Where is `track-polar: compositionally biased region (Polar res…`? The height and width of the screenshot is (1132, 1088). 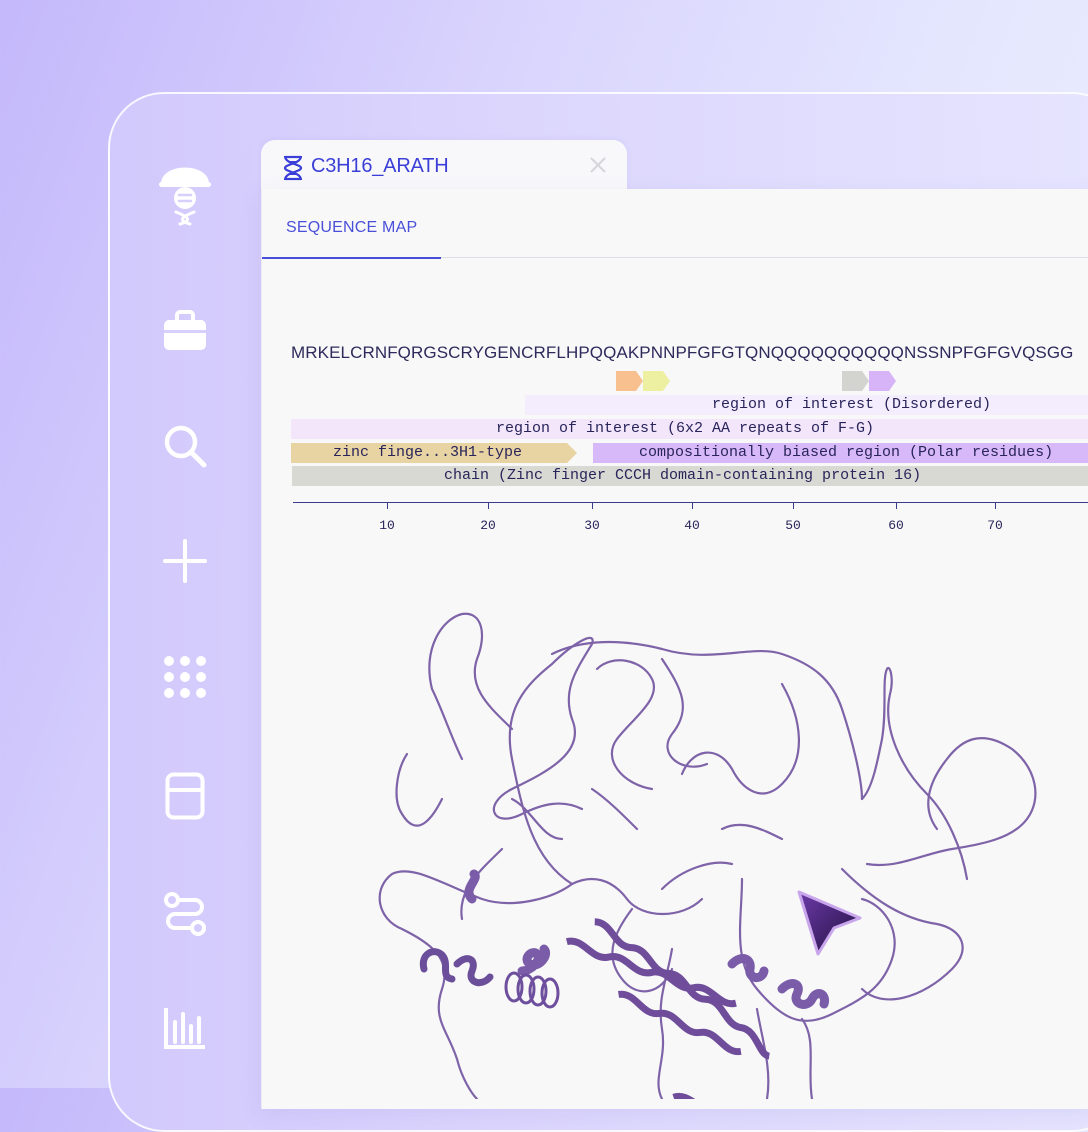
track-polar: compositionally biased region (Polar res… is located at coordinates (840, 453).